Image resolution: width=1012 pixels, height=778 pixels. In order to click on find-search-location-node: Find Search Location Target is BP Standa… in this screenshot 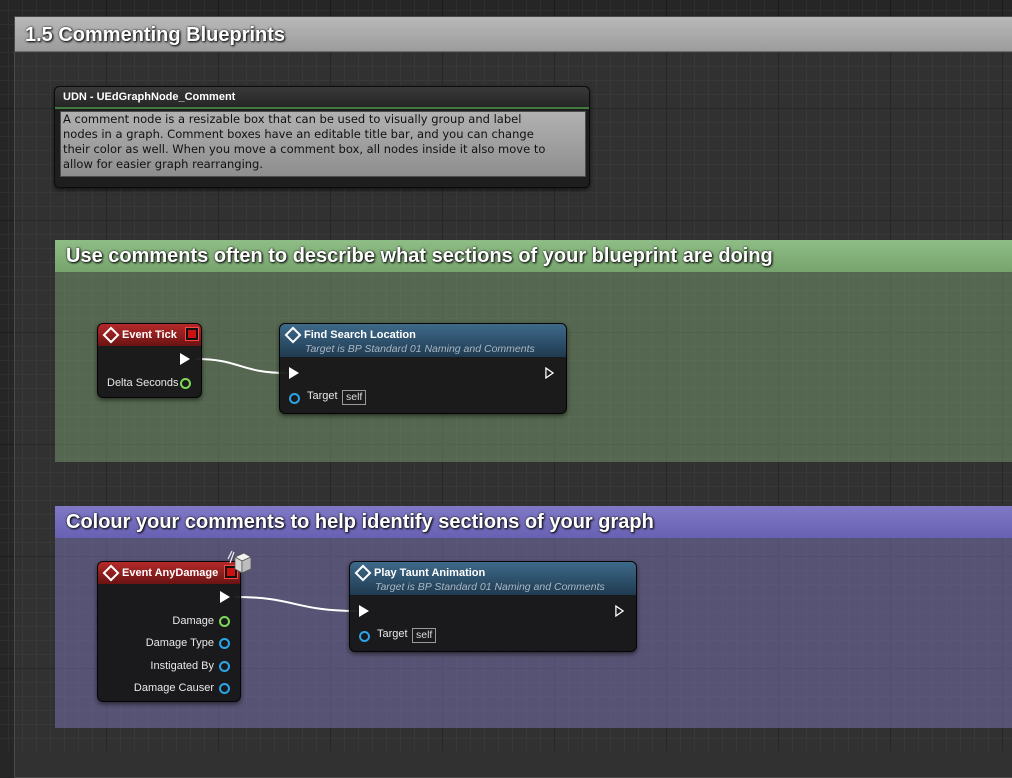, I will do `click(423, 368)`.